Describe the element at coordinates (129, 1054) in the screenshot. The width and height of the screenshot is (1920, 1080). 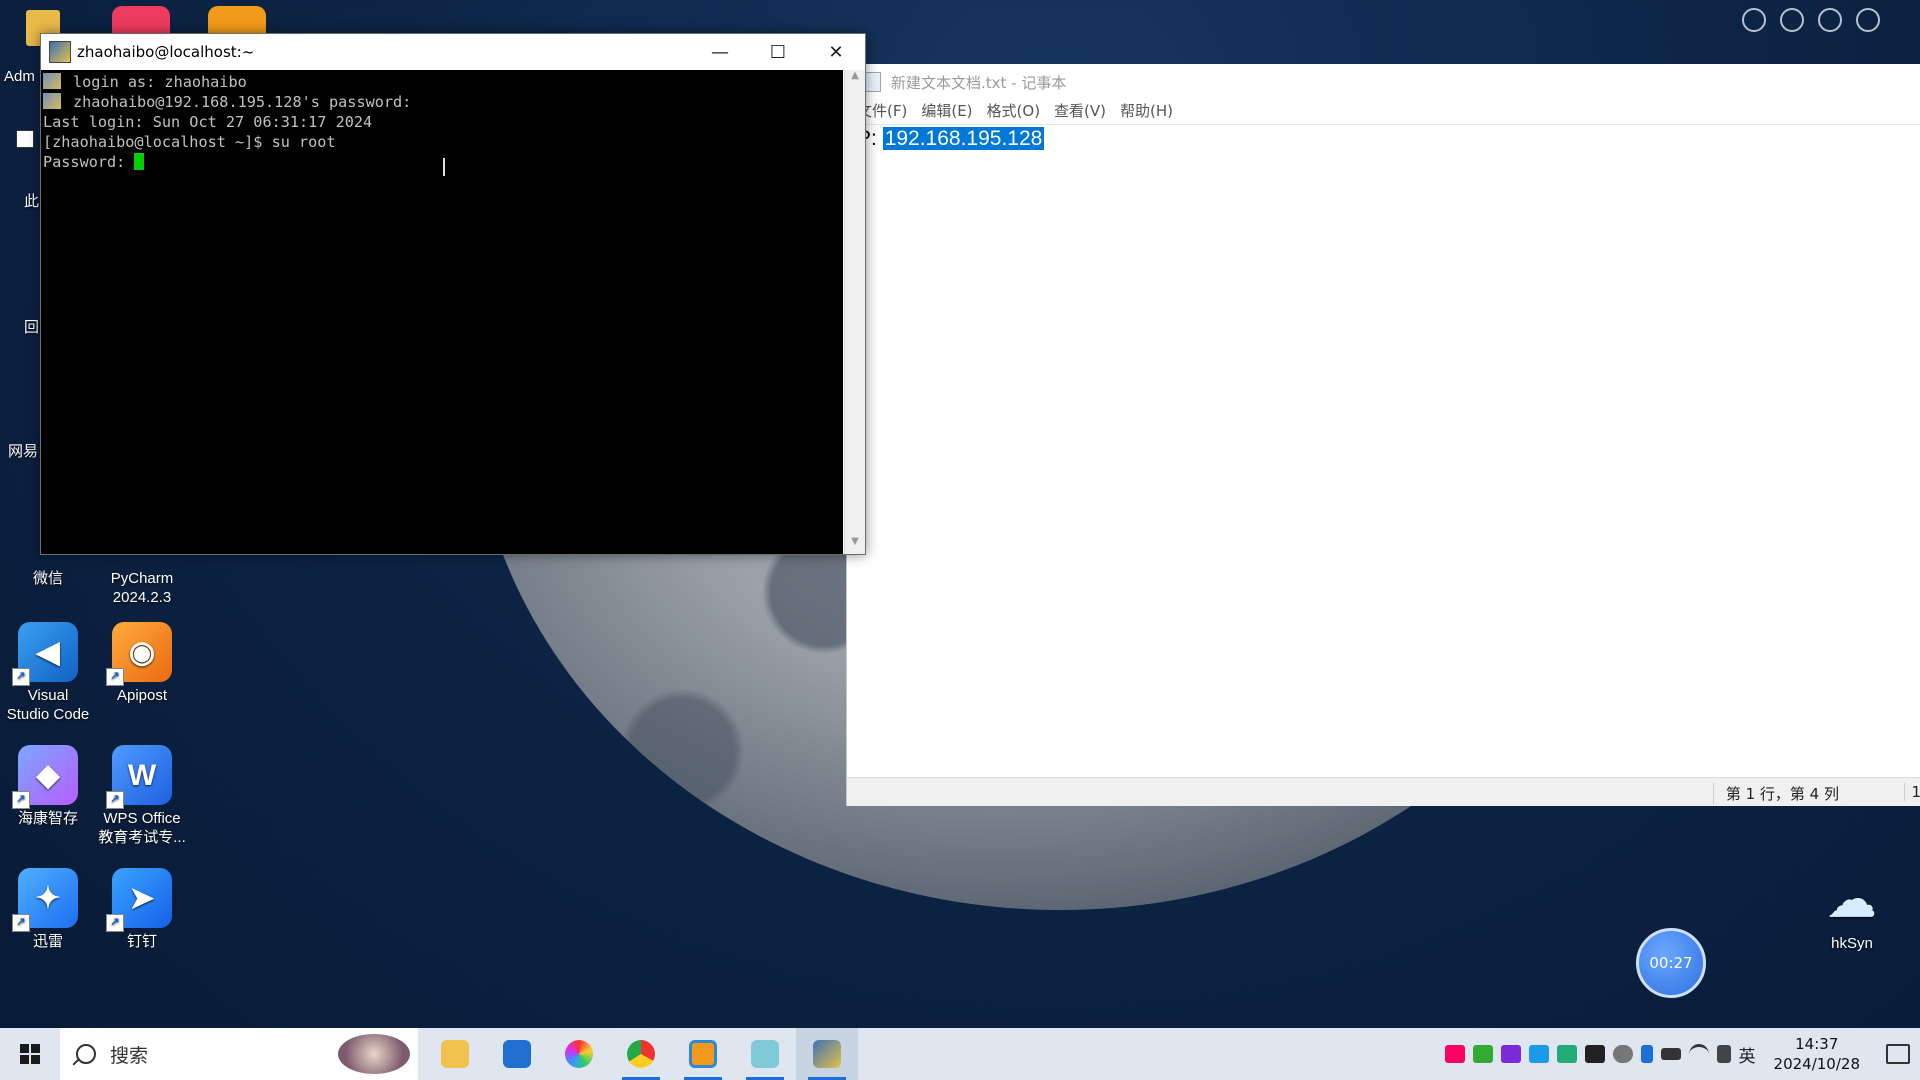
I see `search-input: 搜索` at that location.